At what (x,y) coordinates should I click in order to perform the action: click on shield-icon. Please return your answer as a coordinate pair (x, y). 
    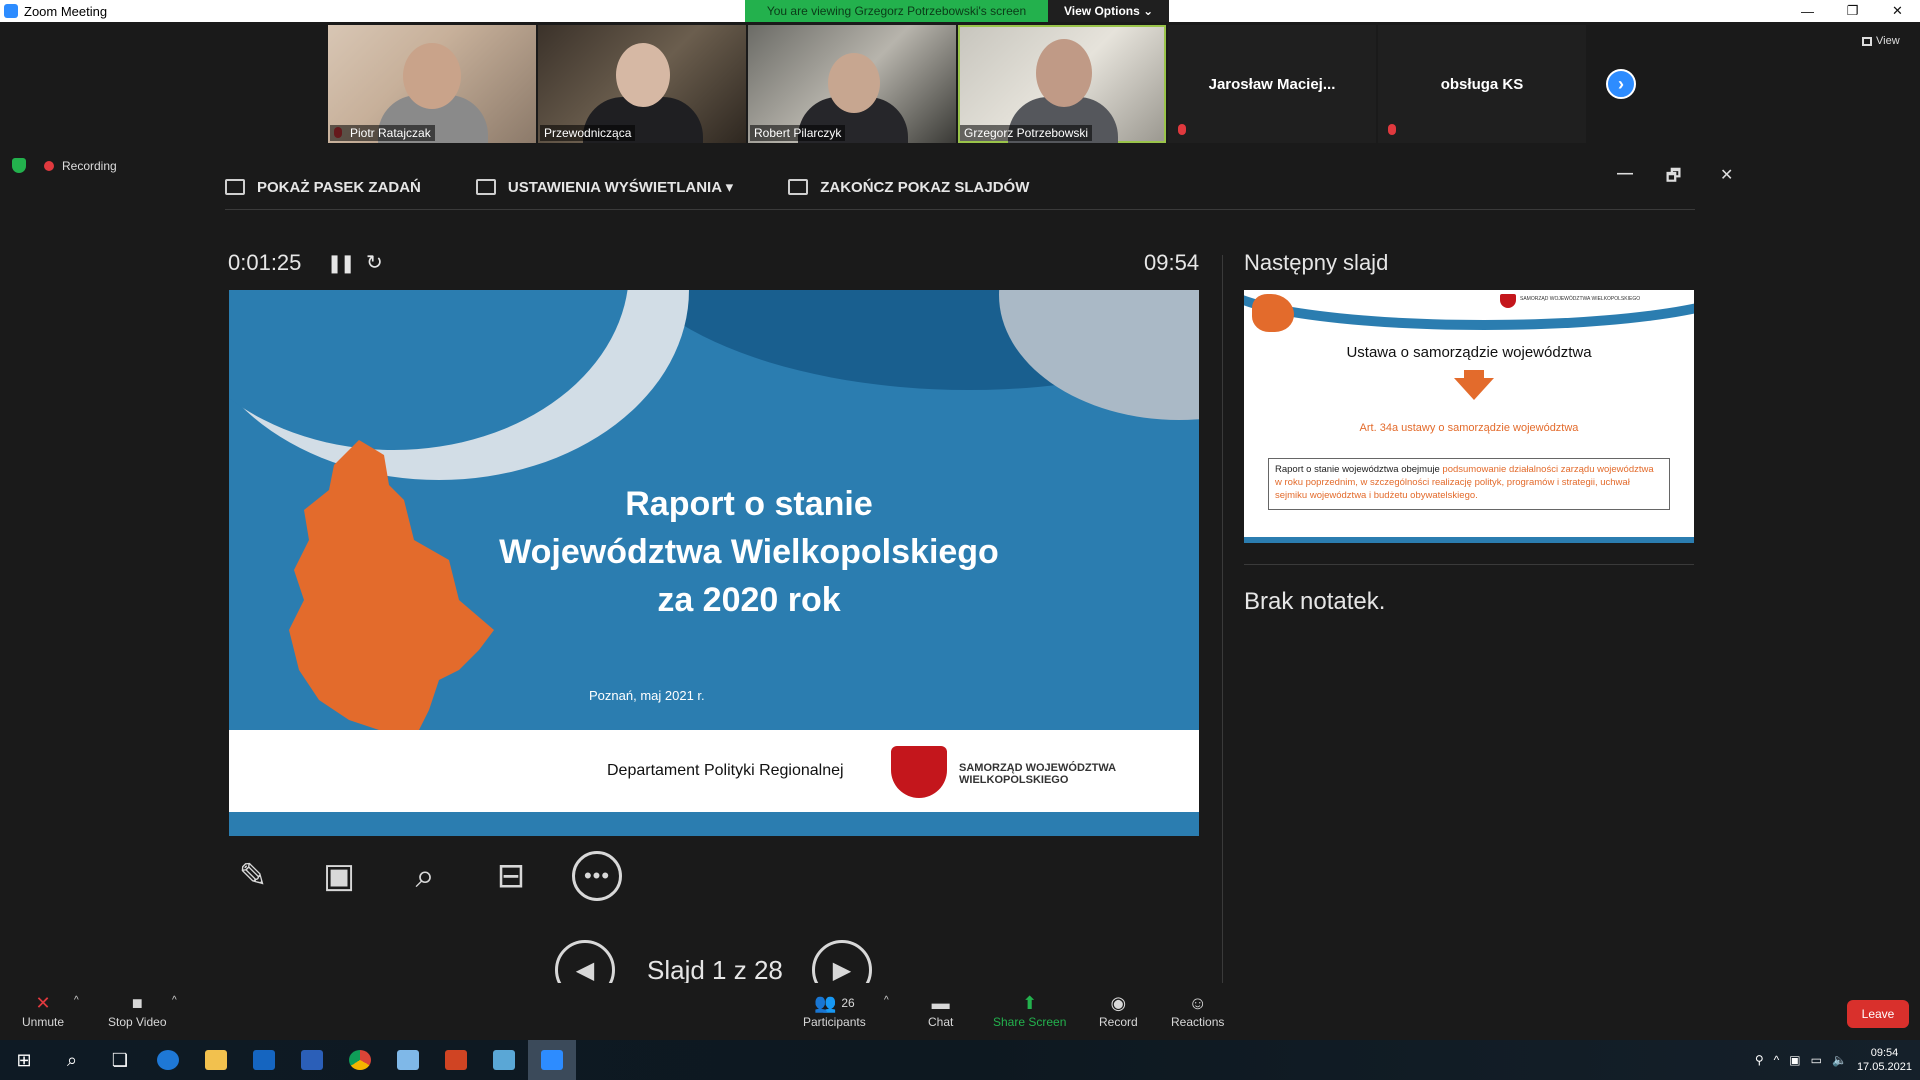
    Looking at the image, I should click on (19, 165).